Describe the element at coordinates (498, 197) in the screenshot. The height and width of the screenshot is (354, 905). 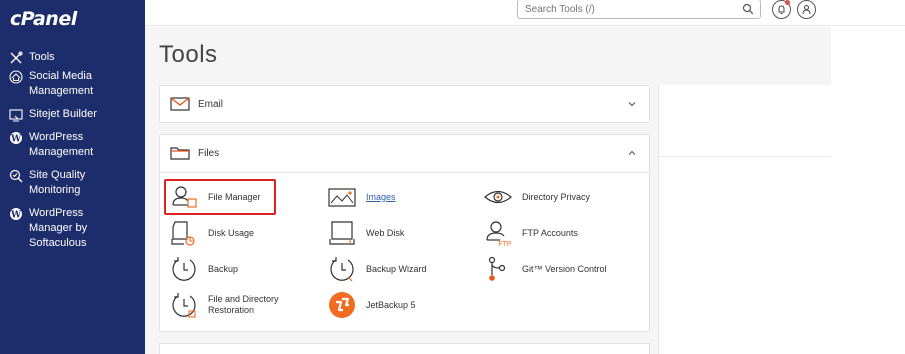
I see `eye-icon` at that location.